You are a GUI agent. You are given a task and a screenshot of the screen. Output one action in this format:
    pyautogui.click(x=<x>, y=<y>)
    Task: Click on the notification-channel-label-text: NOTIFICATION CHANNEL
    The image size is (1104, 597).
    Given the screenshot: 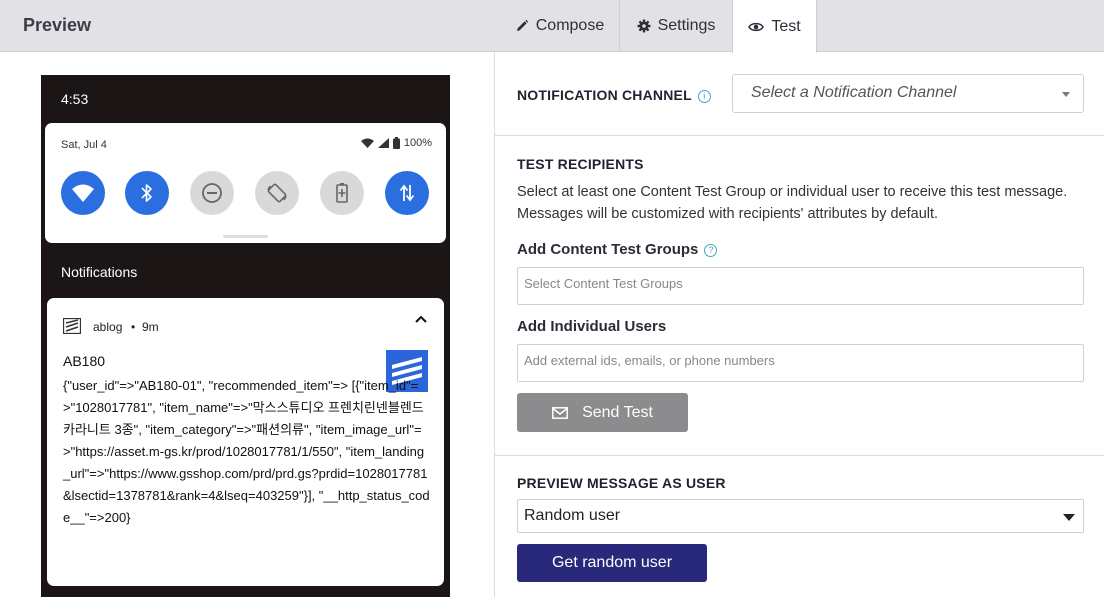 What is the action you would take?
    pyautogui.click(x=604, y=95)
    